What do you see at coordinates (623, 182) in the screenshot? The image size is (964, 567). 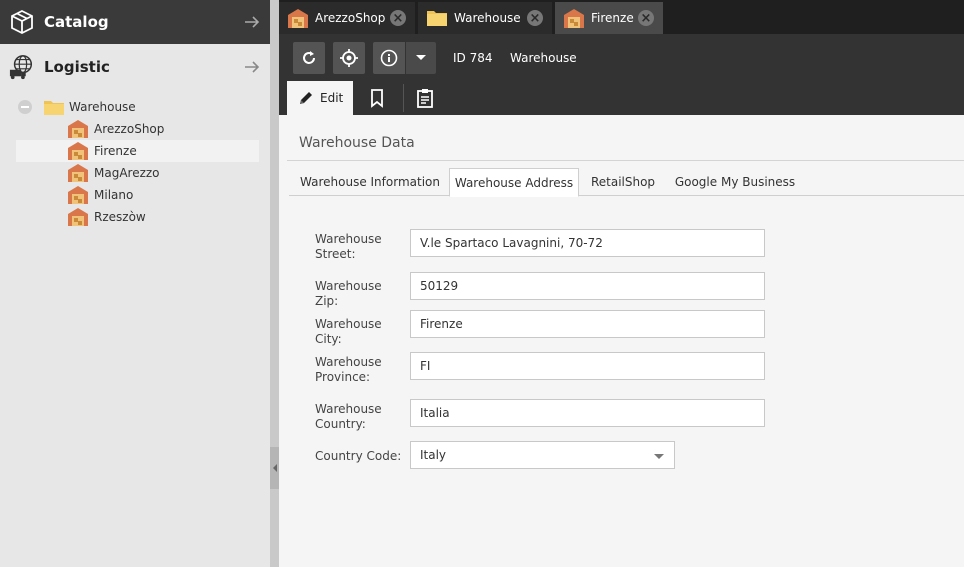 I see `tab-retailshop: RetailShop` at bounding box center [623, 182].